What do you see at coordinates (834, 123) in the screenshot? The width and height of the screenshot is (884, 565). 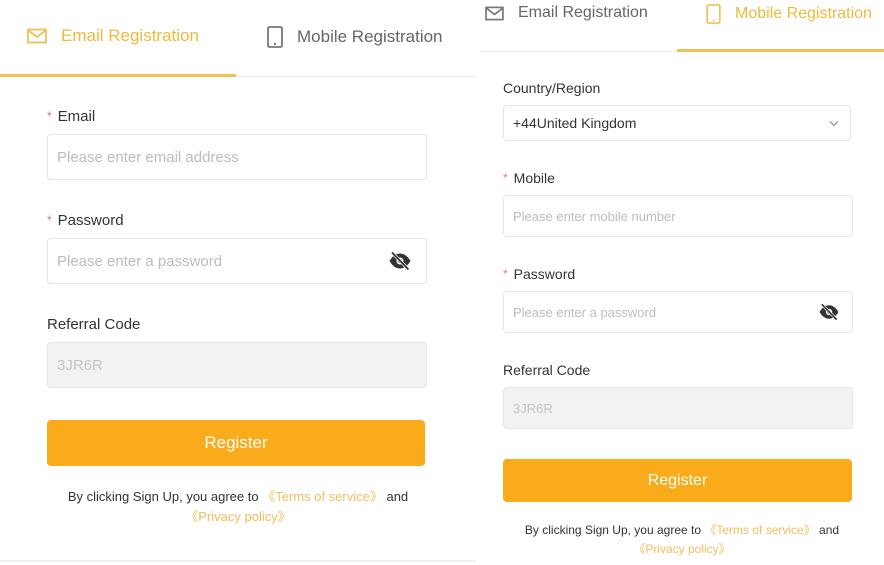 I see `chevron-down-icon` at bounding box center [834, 123].